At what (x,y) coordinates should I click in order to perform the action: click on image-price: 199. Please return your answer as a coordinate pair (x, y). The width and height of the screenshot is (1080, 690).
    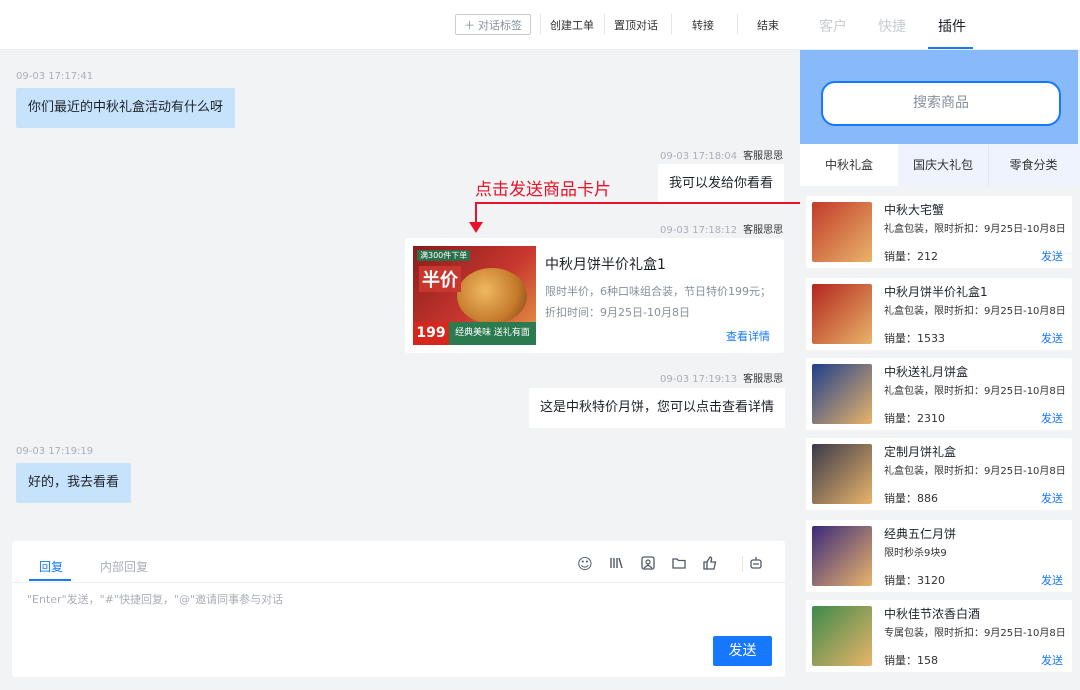
    Looking at the image, I should click on (431, 333).